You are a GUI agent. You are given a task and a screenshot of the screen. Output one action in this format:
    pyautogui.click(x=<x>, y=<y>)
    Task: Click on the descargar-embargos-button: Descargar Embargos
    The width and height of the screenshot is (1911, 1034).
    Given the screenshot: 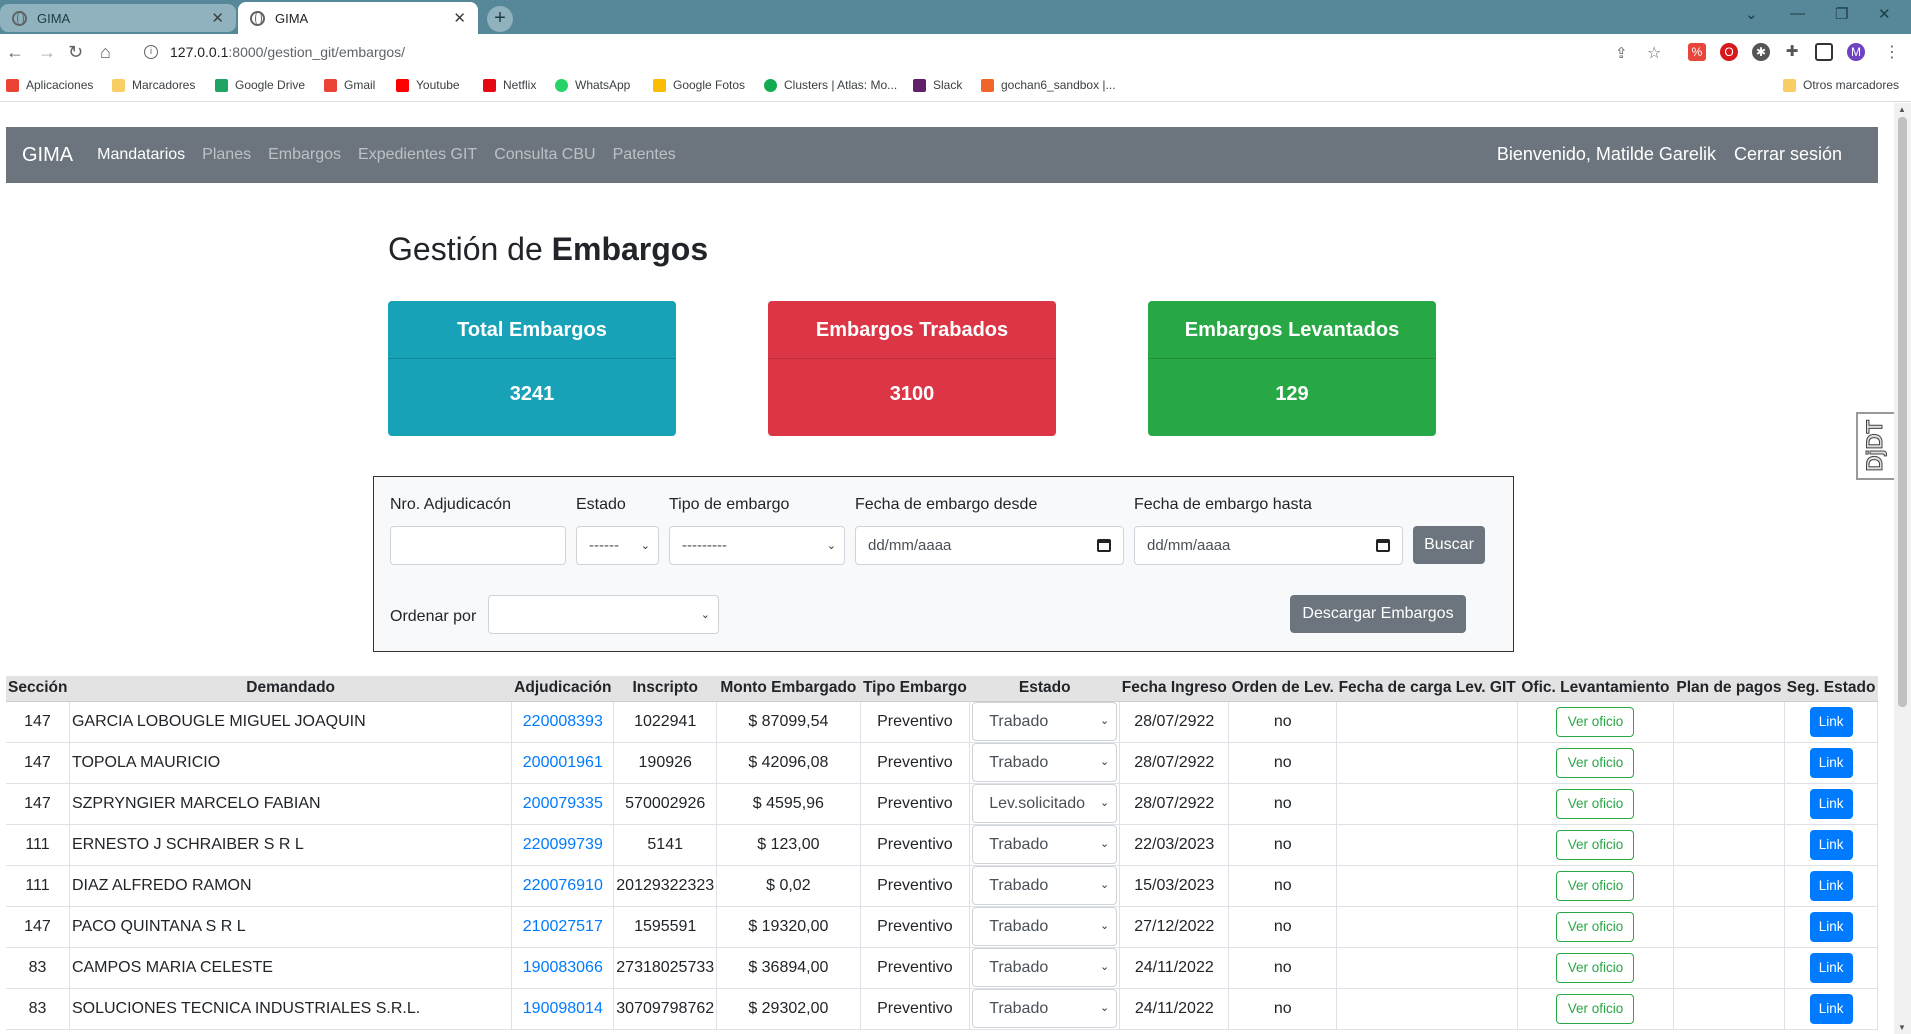 What is the action you would take?
    pyautogui.click(x=1378, y=614)
    